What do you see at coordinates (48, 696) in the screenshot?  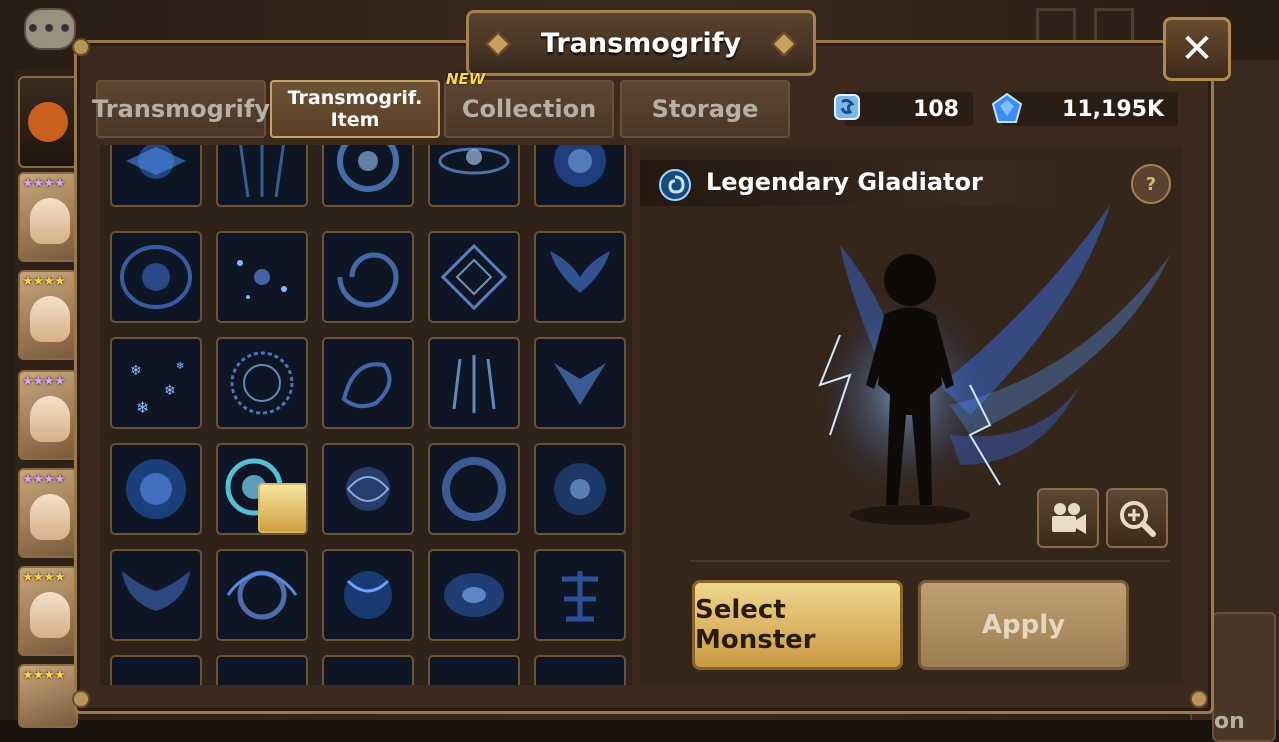 I see `monster-thumb-7: ★★★★` at bounding box center [48, 696].